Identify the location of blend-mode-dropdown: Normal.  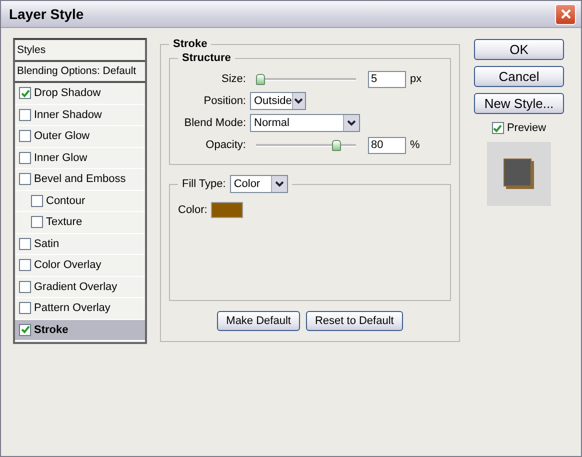
(305, 123).